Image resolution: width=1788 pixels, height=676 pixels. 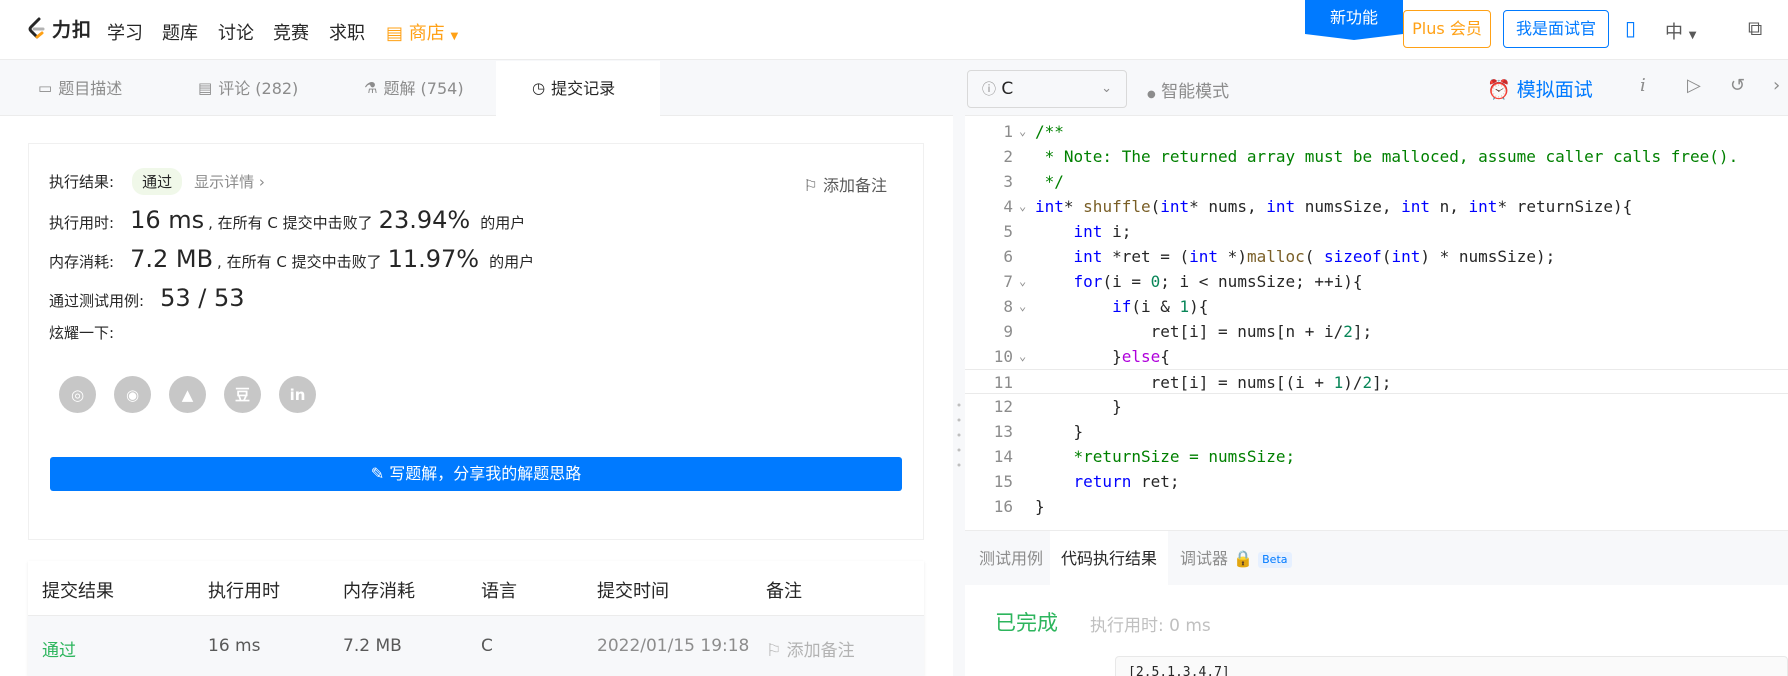 I want to click on flask-icon: ⚗, so click(x=371, y=88).